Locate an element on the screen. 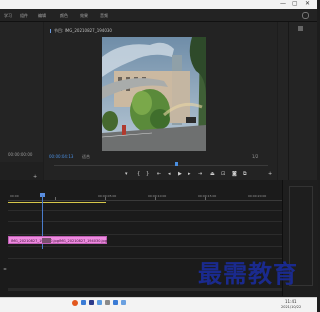 The height and width of the screenshot is (312, 320). ruler-label: 00:00:15:00 is located at coordinates (207, 196).